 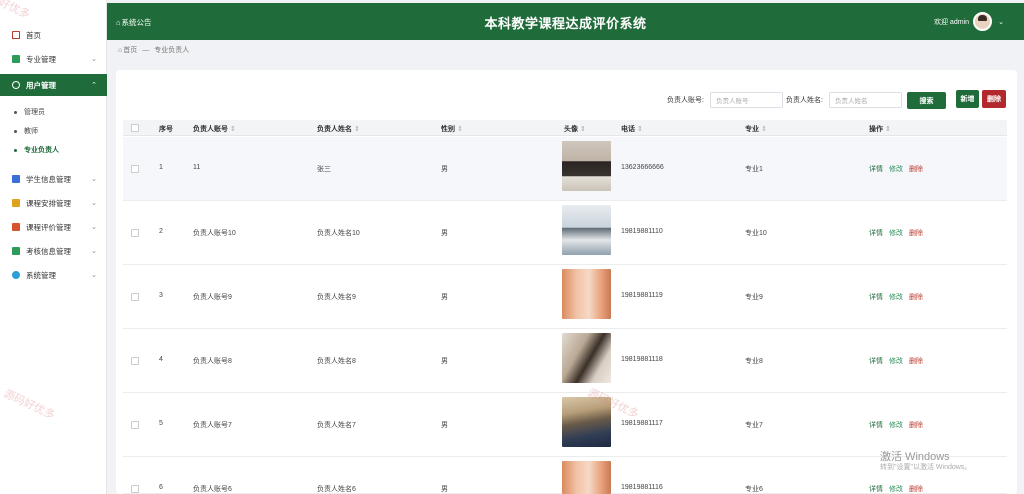 I want to click on sidebar-sub-major-leader: 专业负责人, so click(x=36, y=150).